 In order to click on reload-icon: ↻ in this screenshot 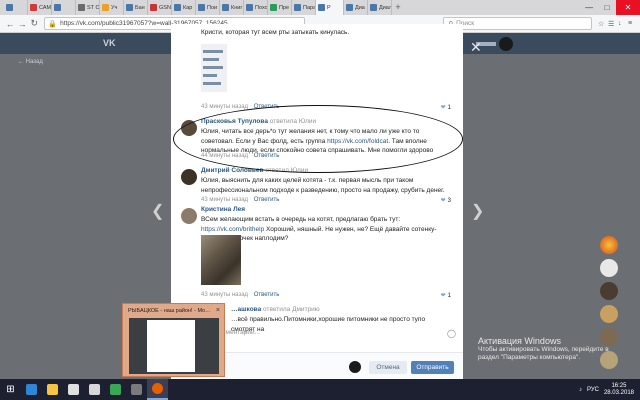, I will do `click(34, 23)`.